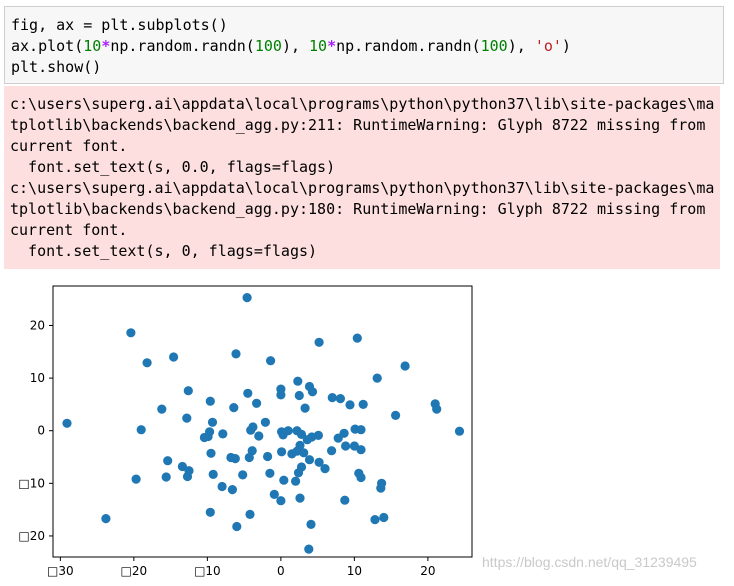 This screenshot has width=734, height=586. Describe the element at coordinates (427, 571) in the screenshot. I see `x-tick-label: 20` at that location.